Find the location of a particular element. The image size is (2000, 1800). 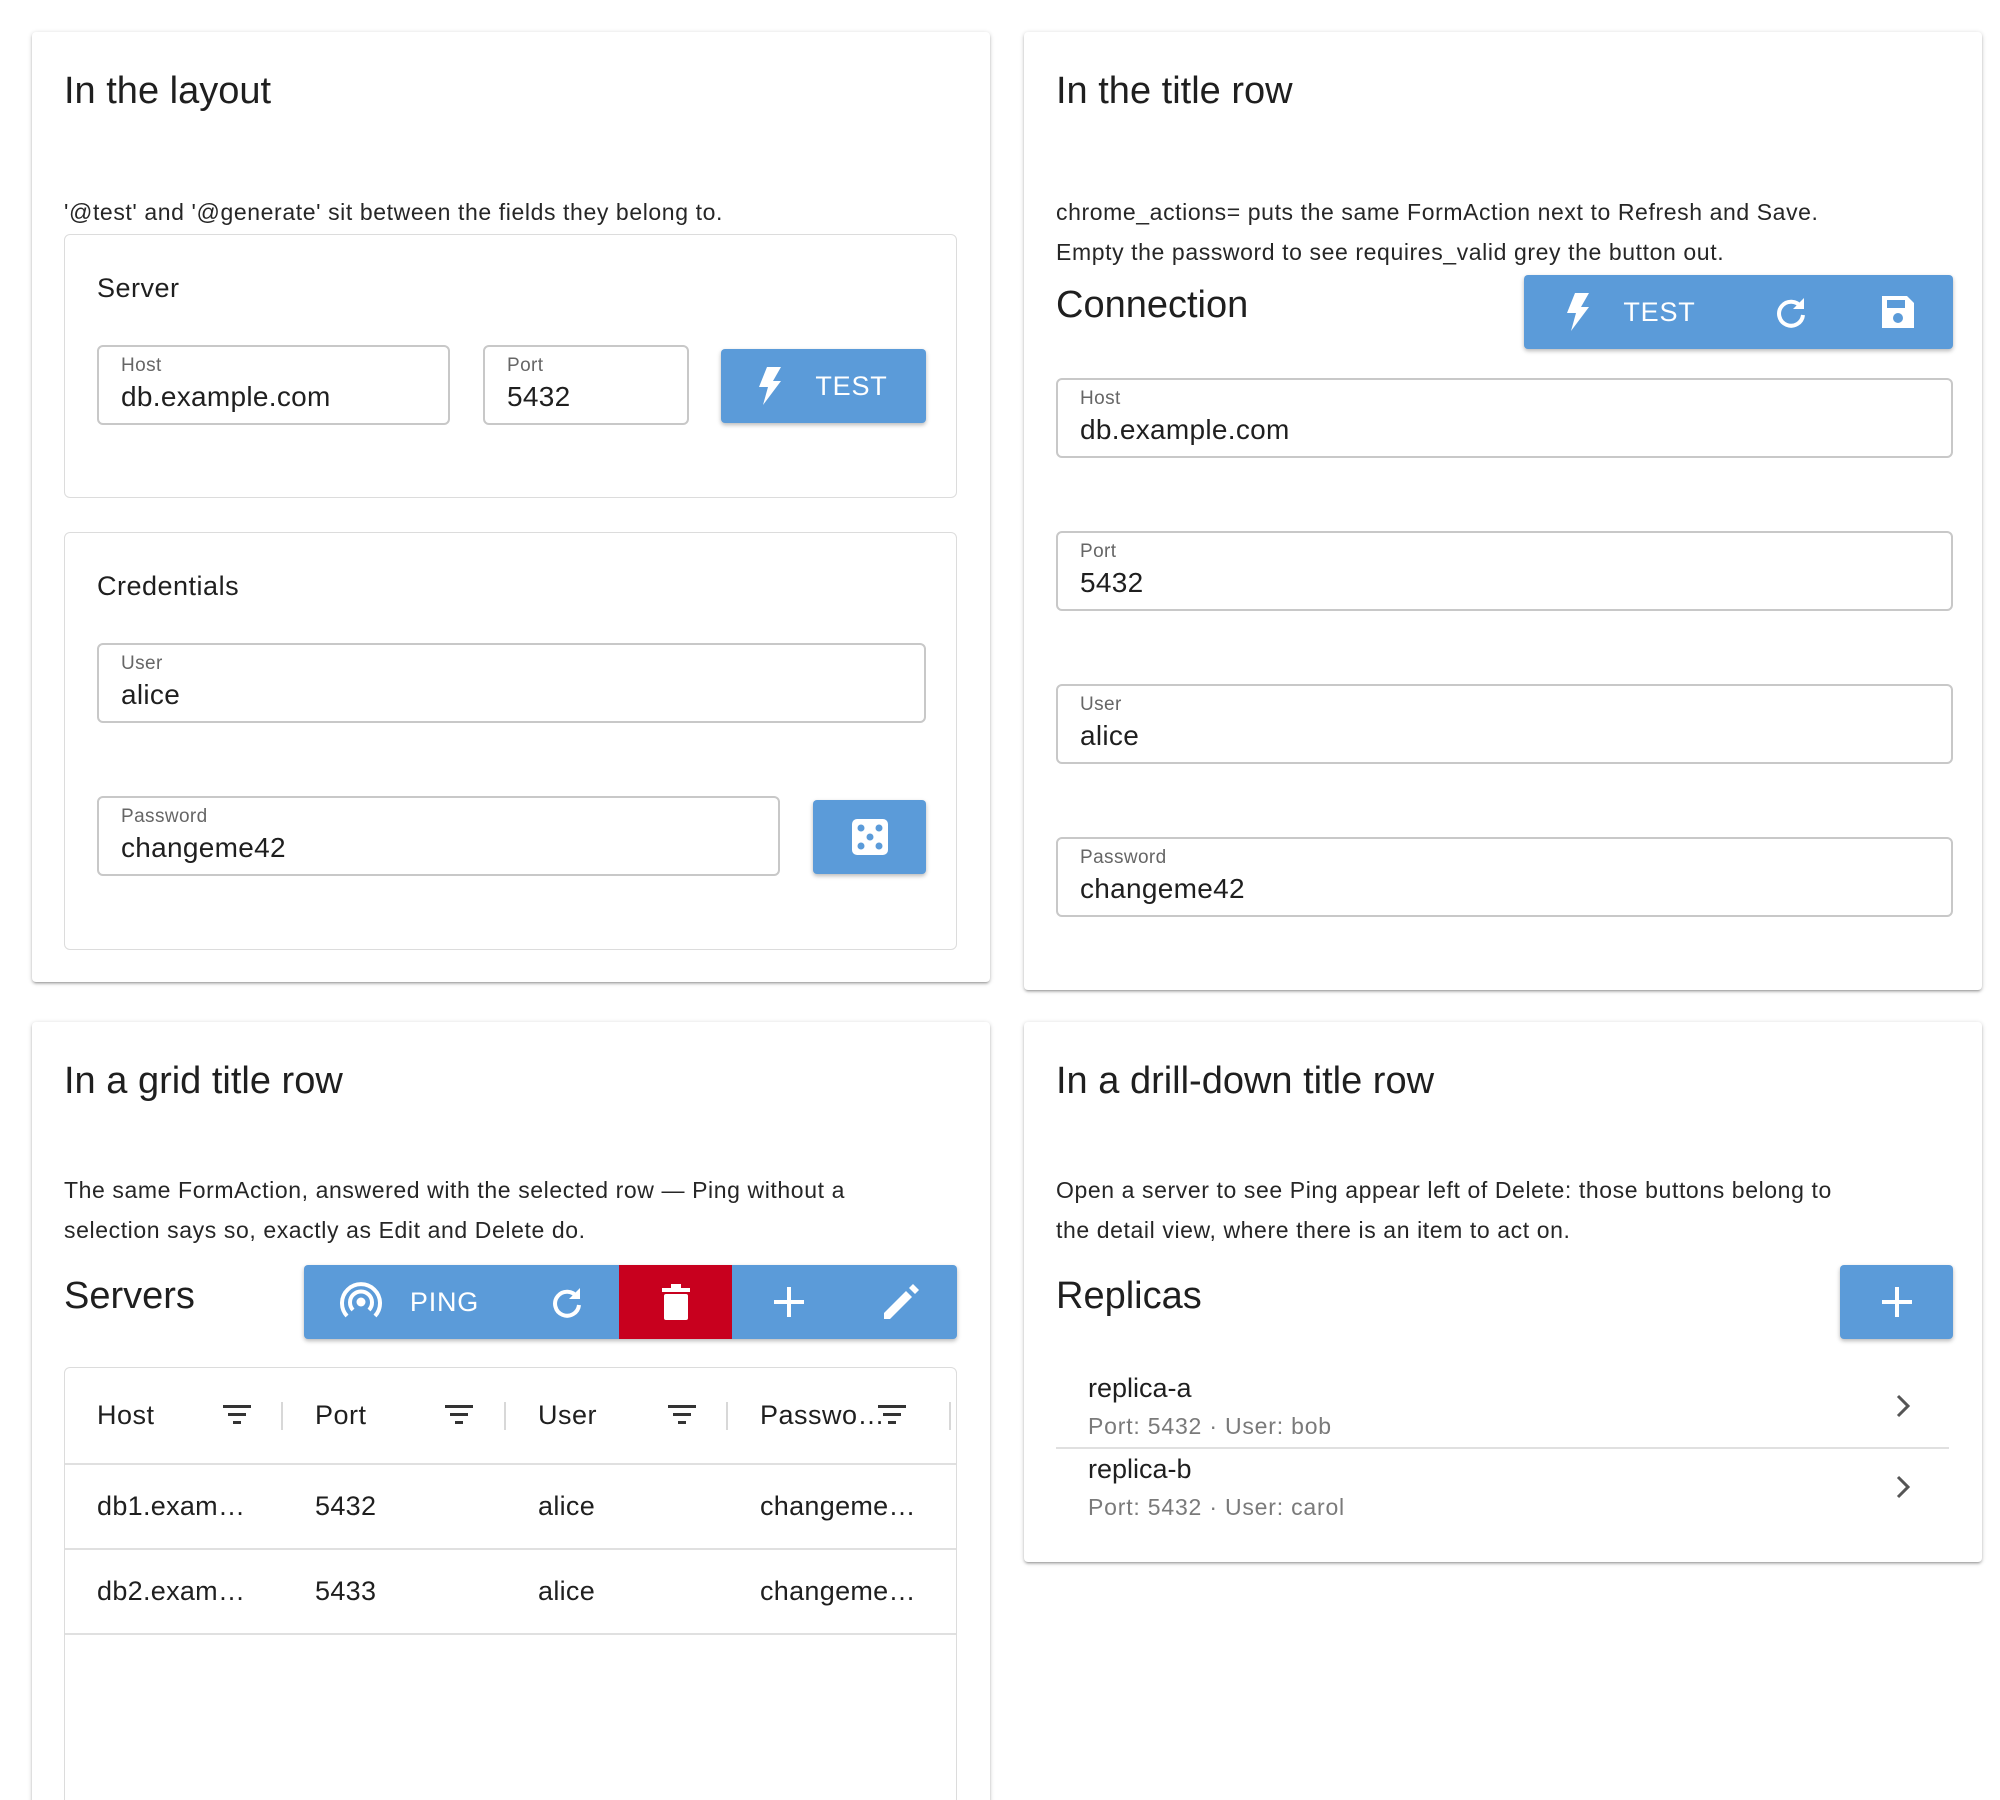

trash-icon is located at coordinates (675, 1302).